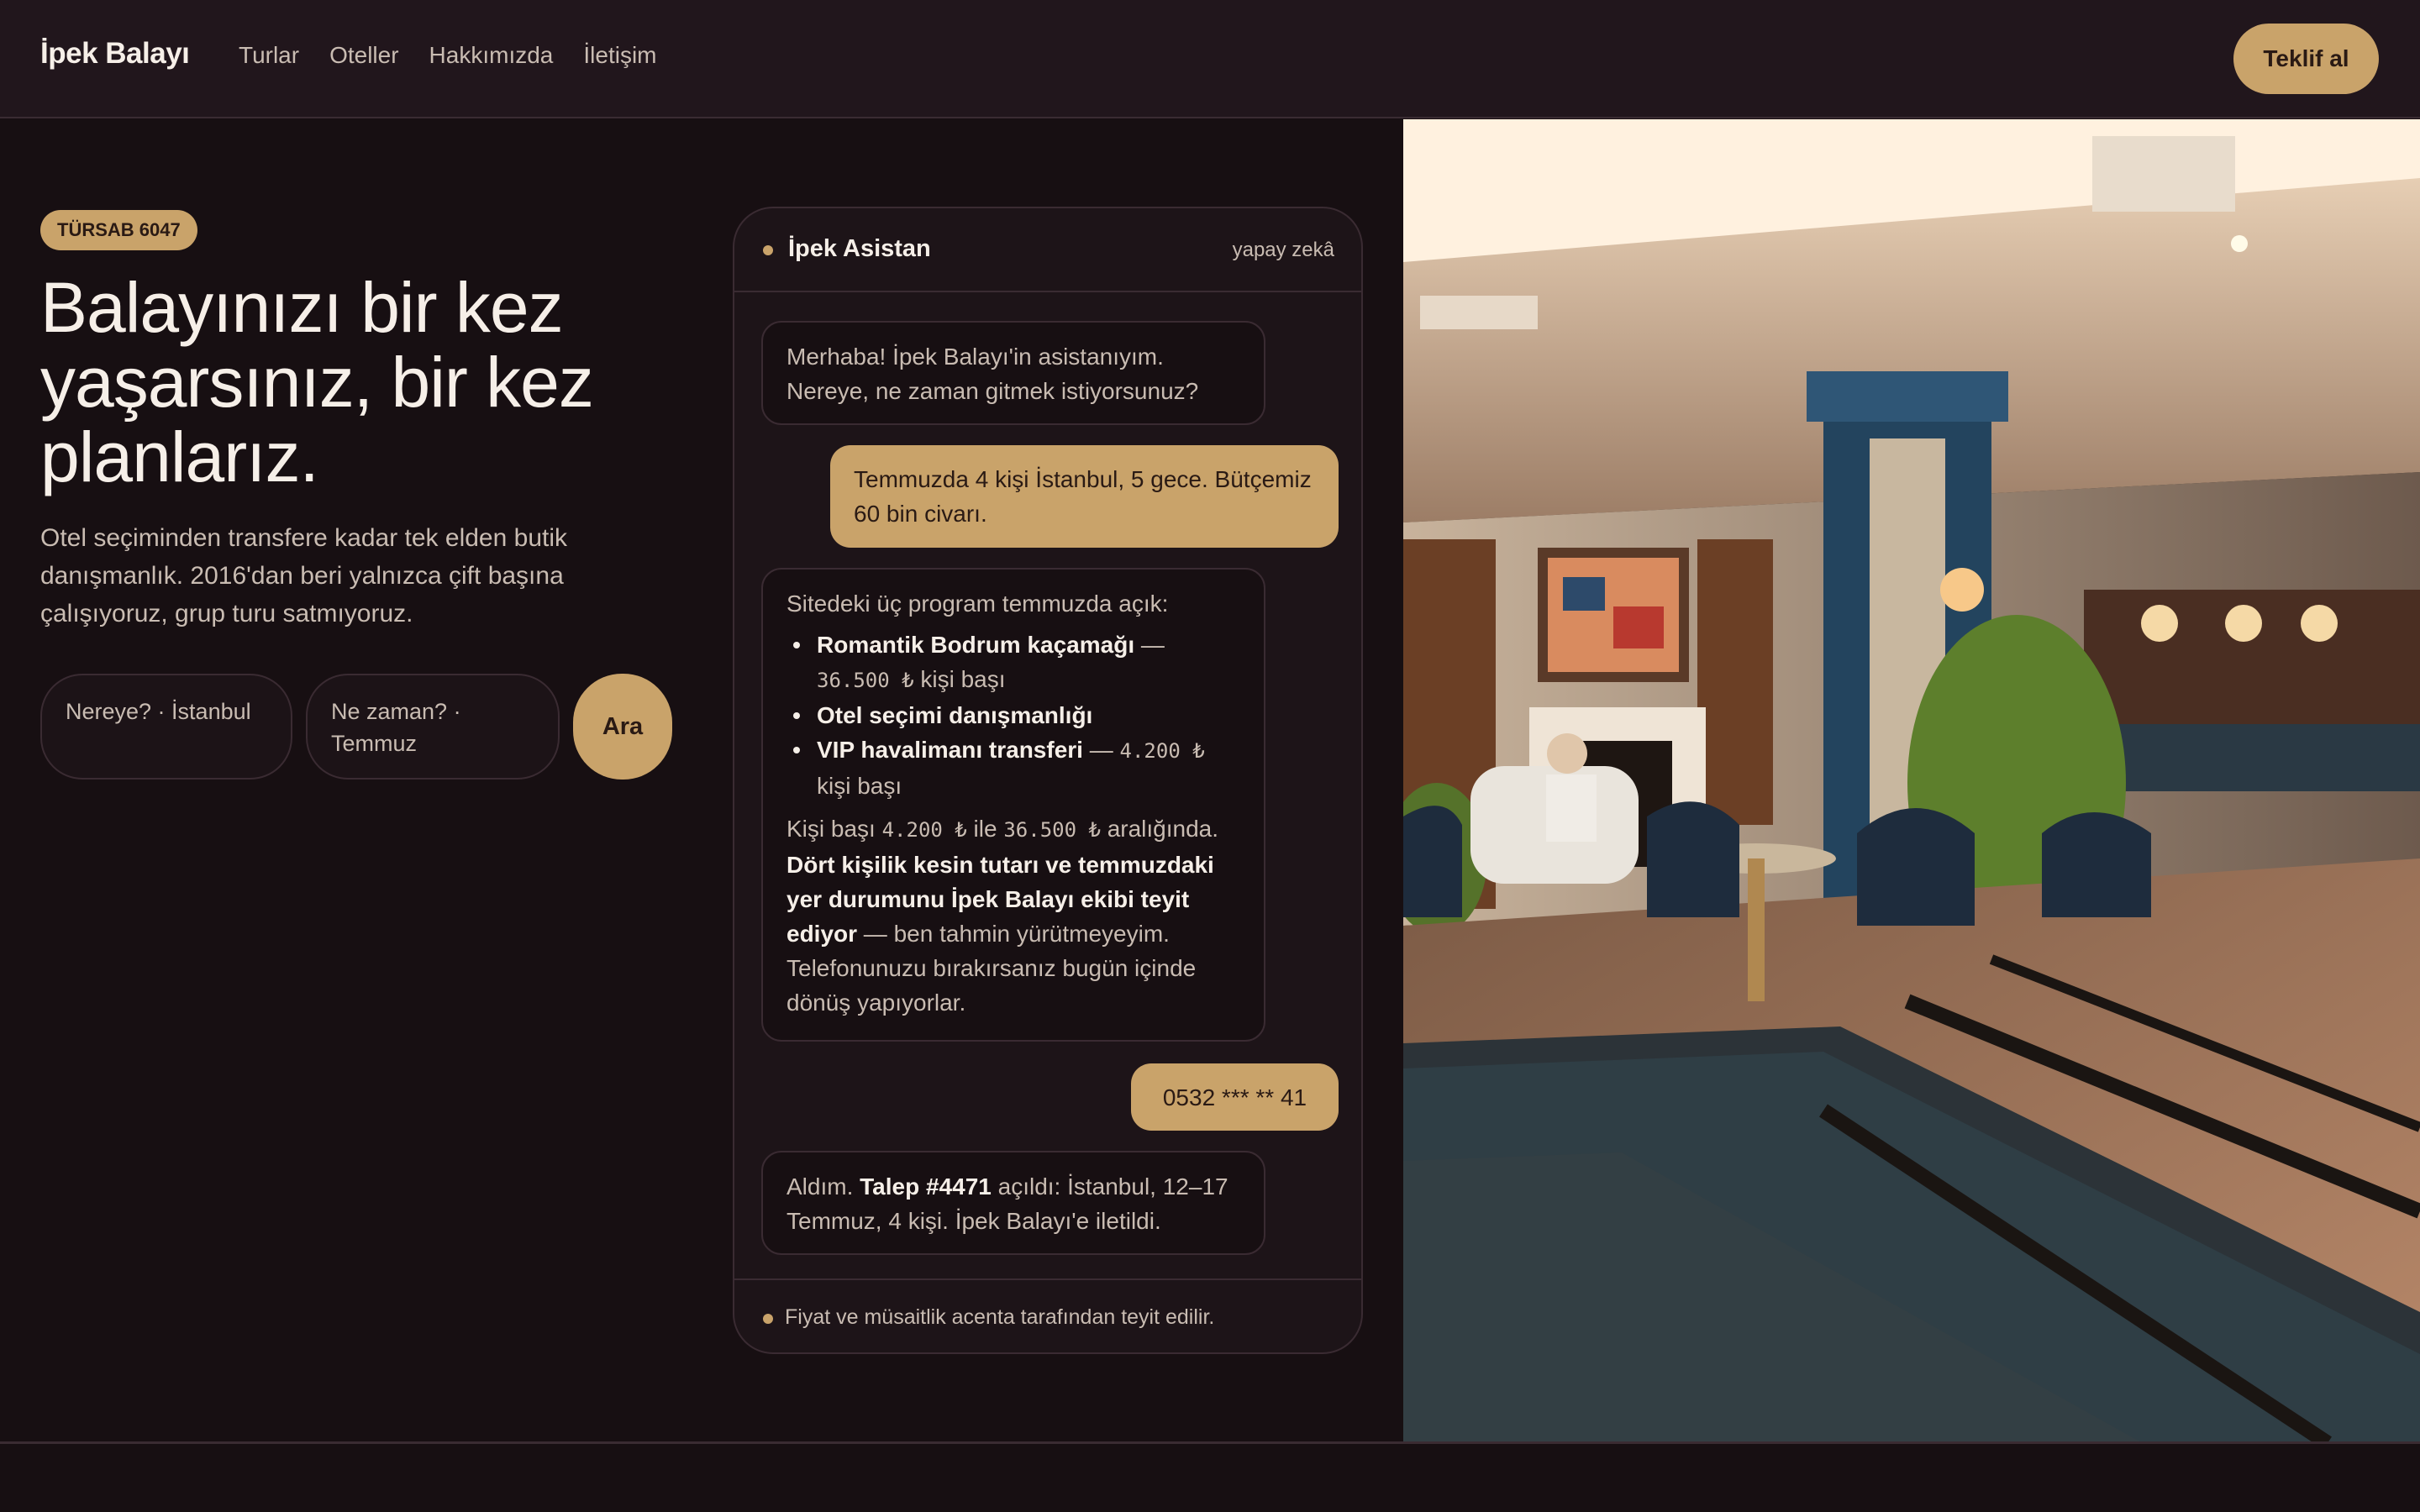 The width and height of the screenshot is (2420, 1512). Describe the element at coordinates (924, 830) in the screenshot. I see `range-low-price: 4.200 ₺` at that location.